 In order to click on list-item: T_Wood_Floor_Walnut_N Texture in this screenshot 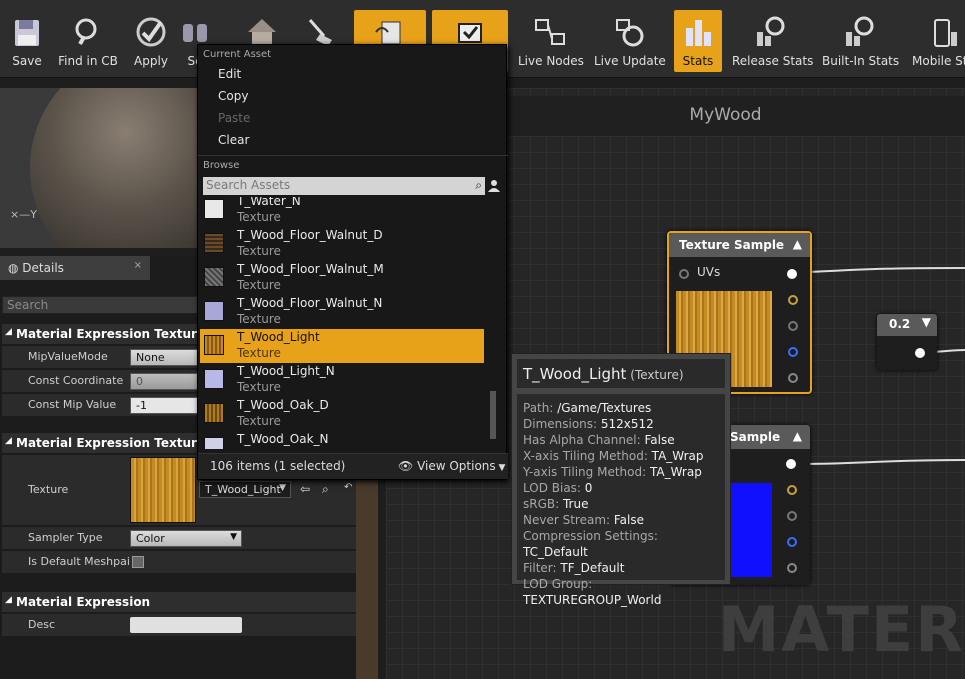, I will do `click(343, 312)`.